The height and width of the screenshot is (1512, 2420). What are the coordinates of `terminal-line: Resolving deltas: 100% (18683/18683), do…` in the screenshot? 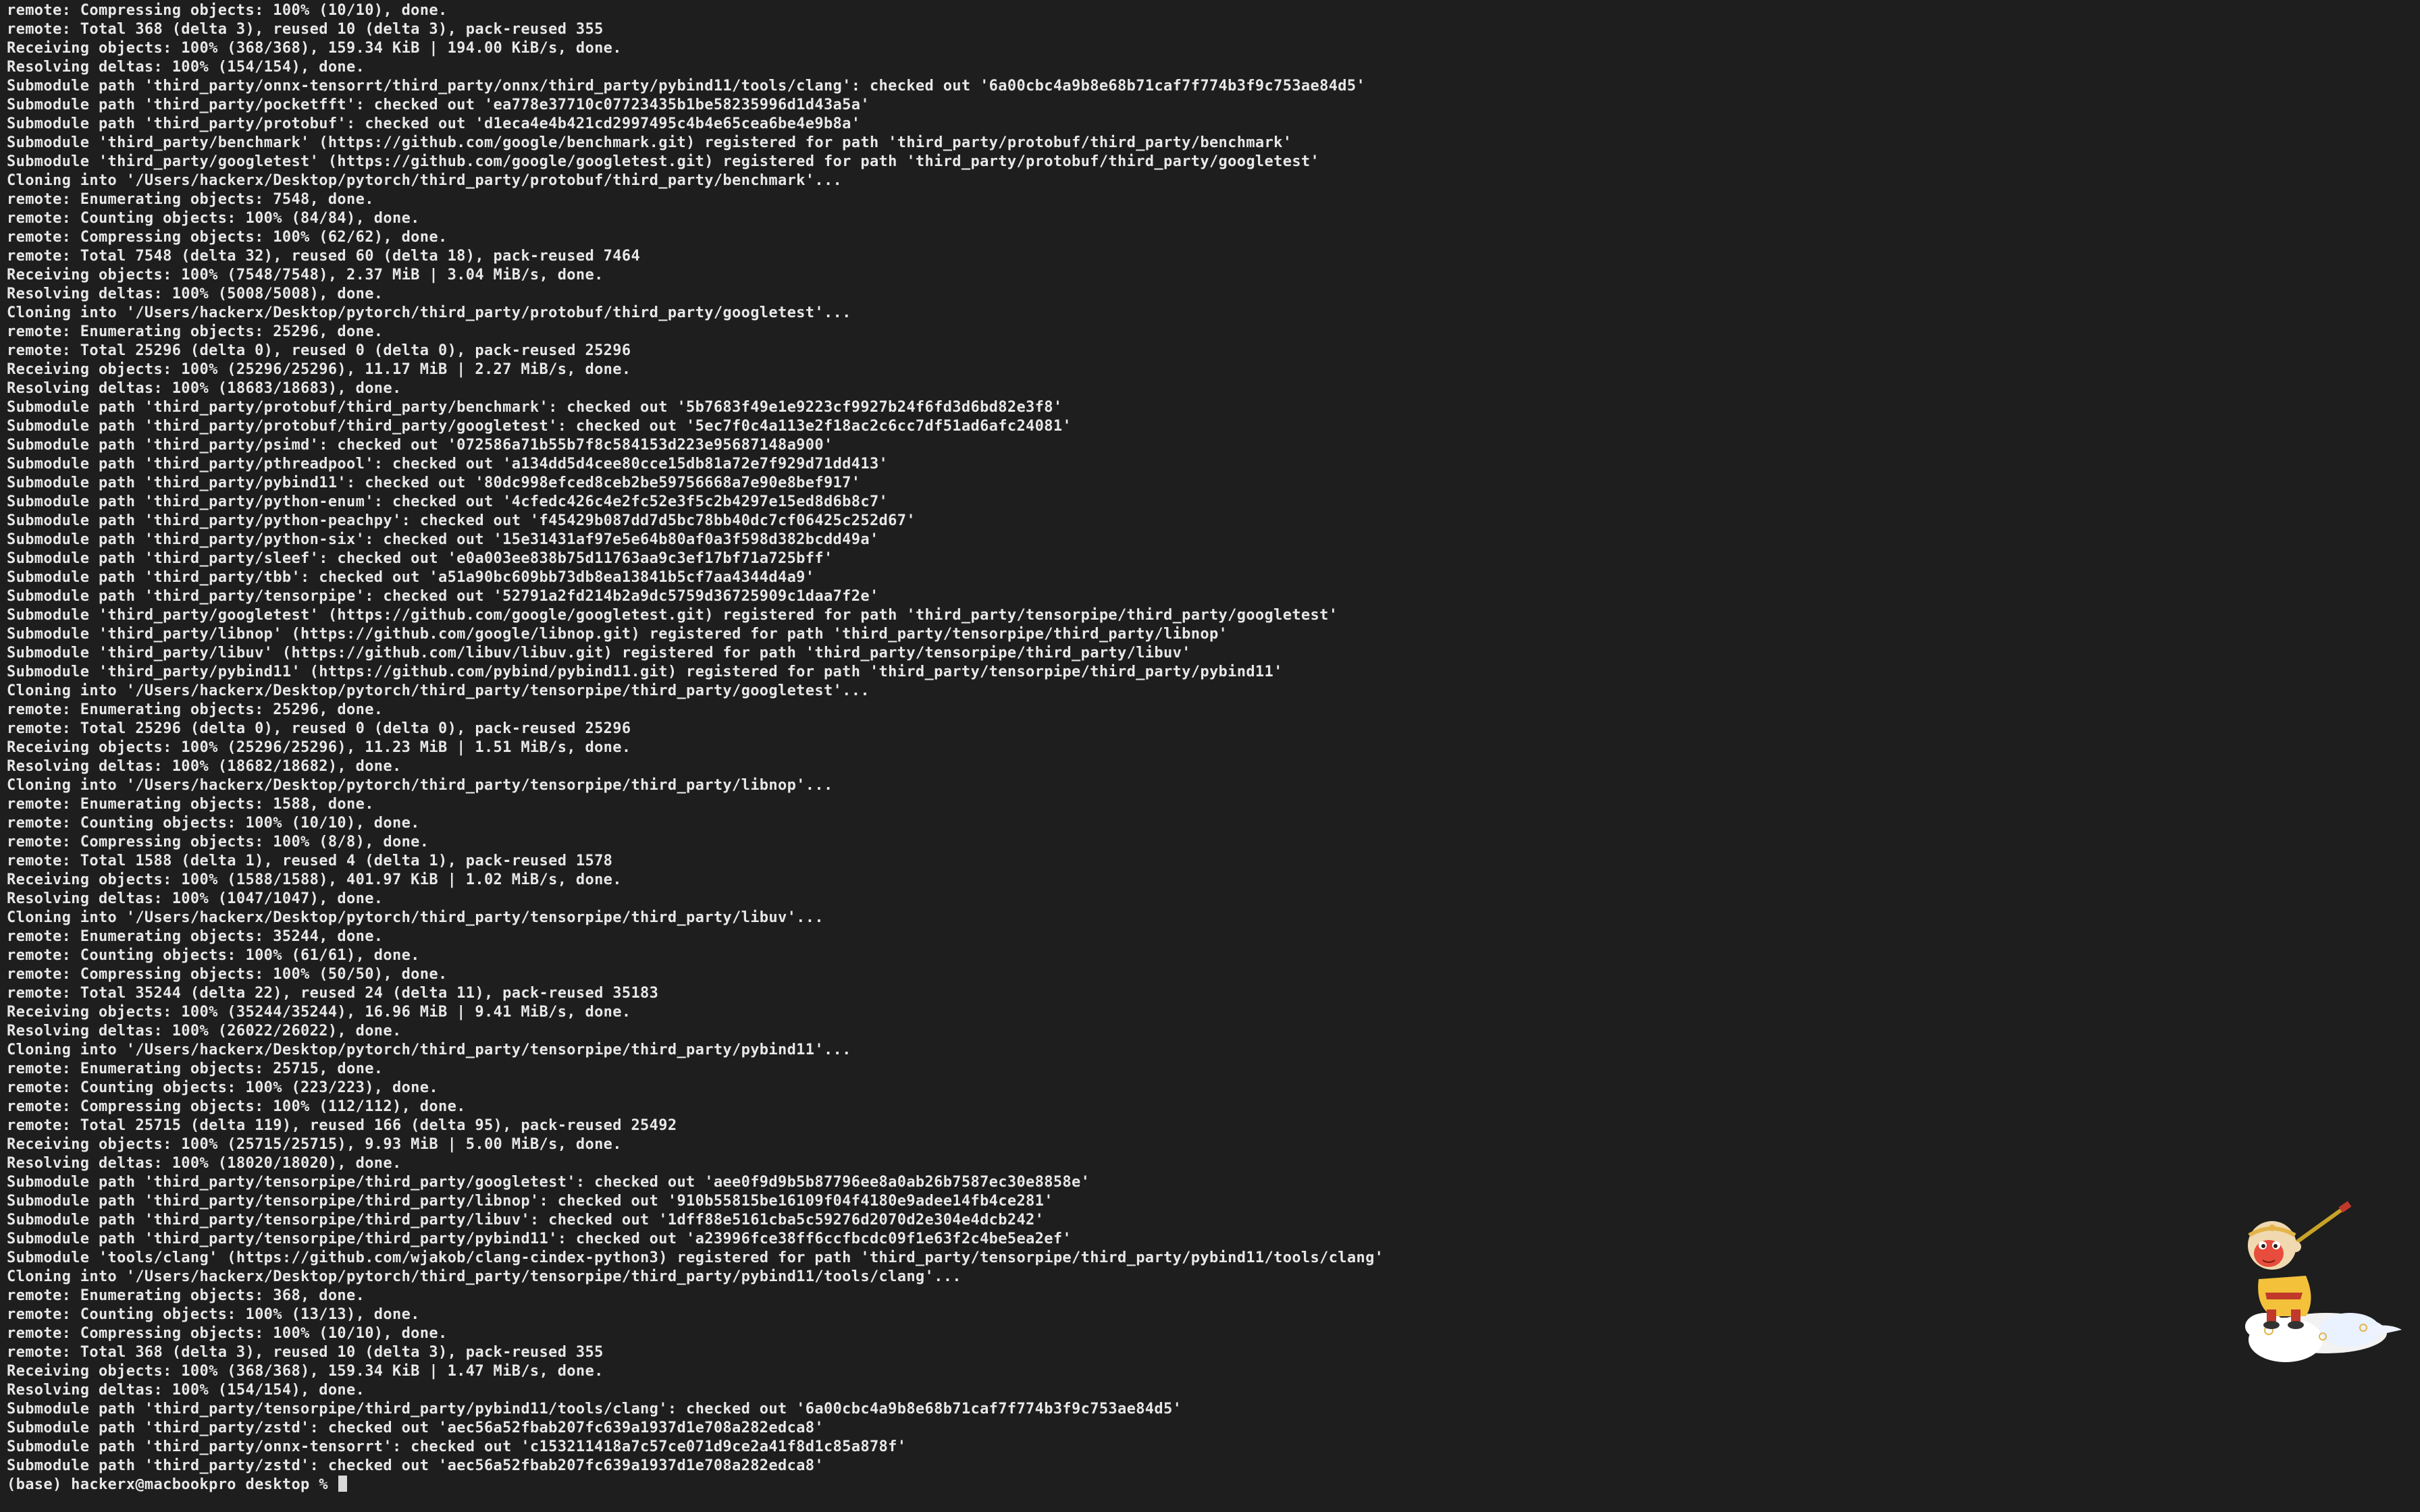 It's located at (204, 388).